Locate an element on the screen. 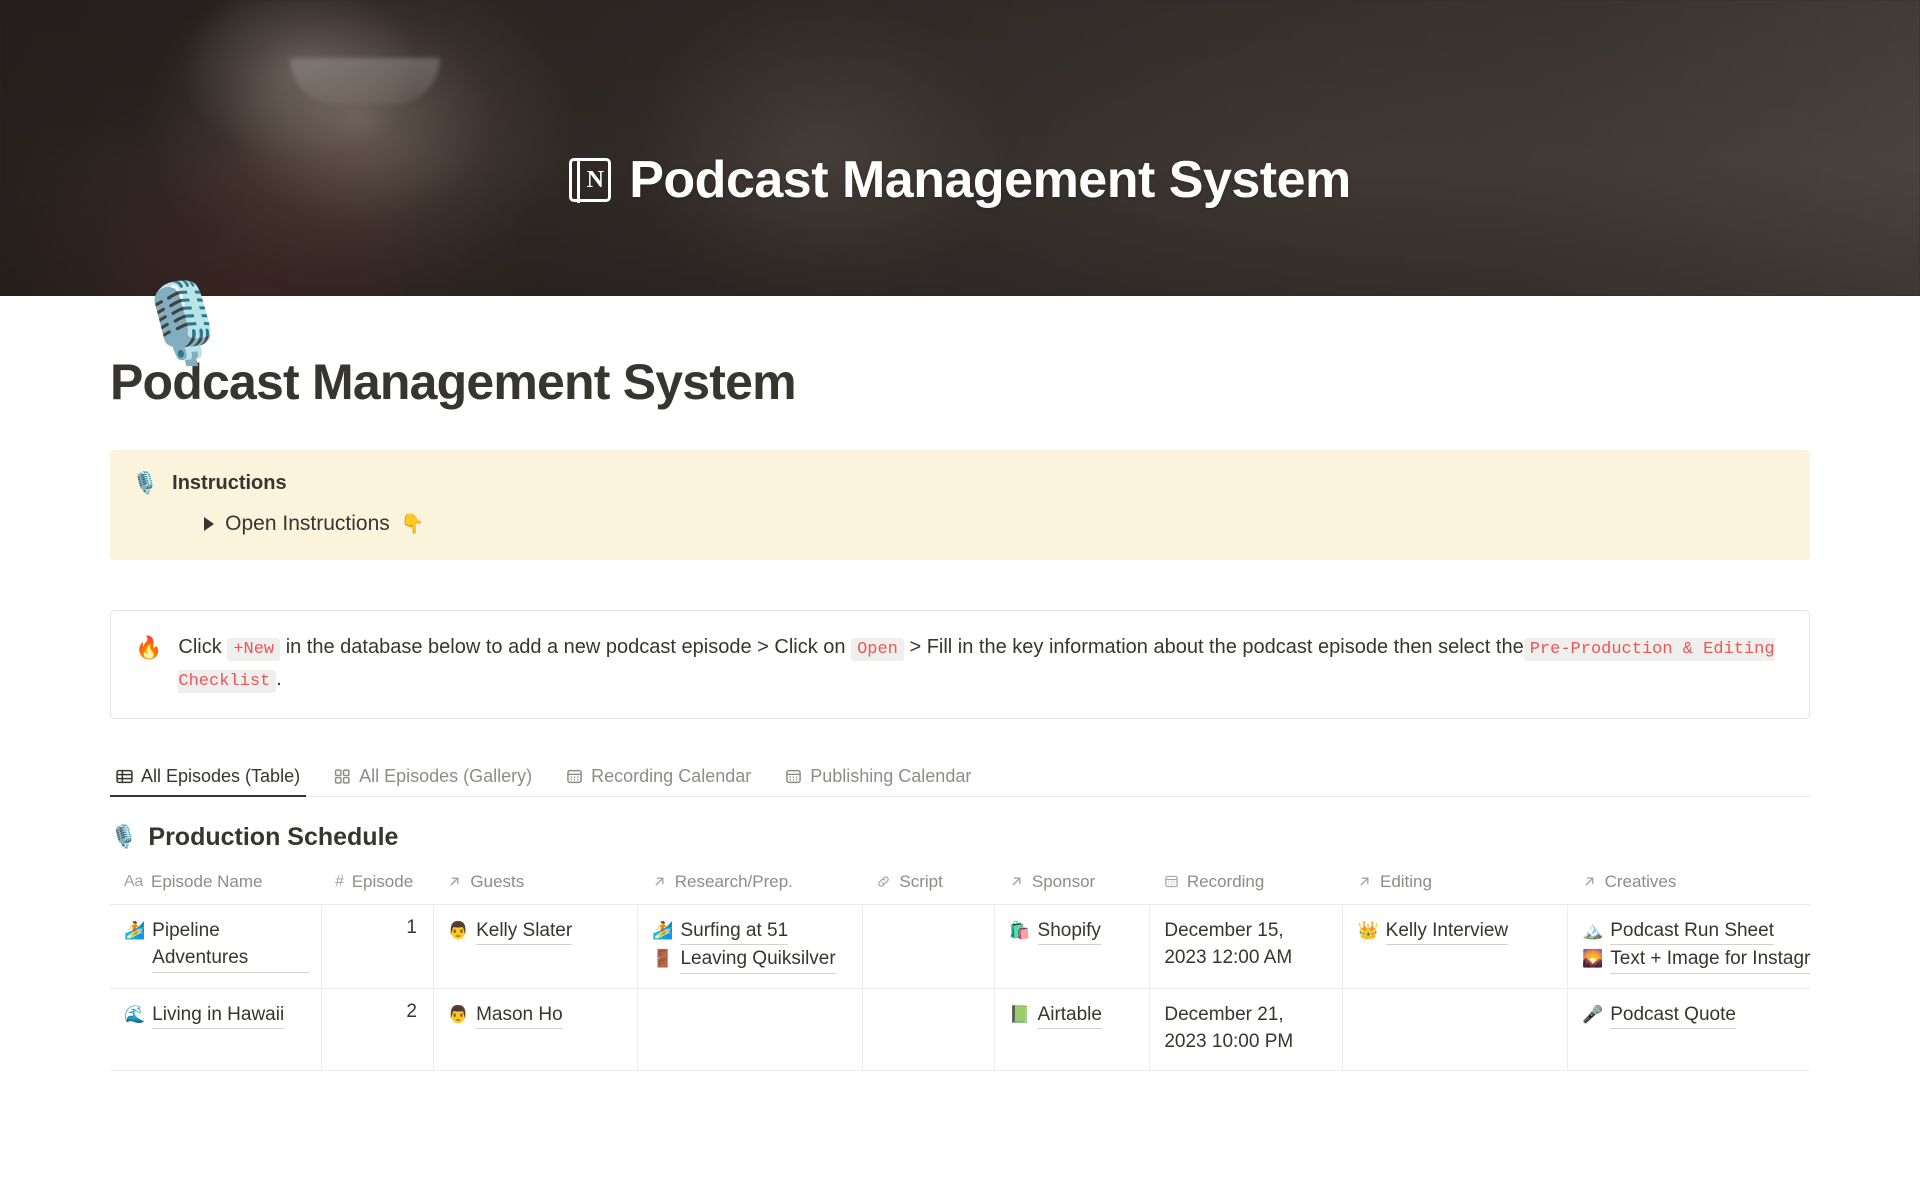 This screenshot has width=1920, height=1199. tab-all-episodes-table: All Episodes (Table) is located at coordinates (208, 781).